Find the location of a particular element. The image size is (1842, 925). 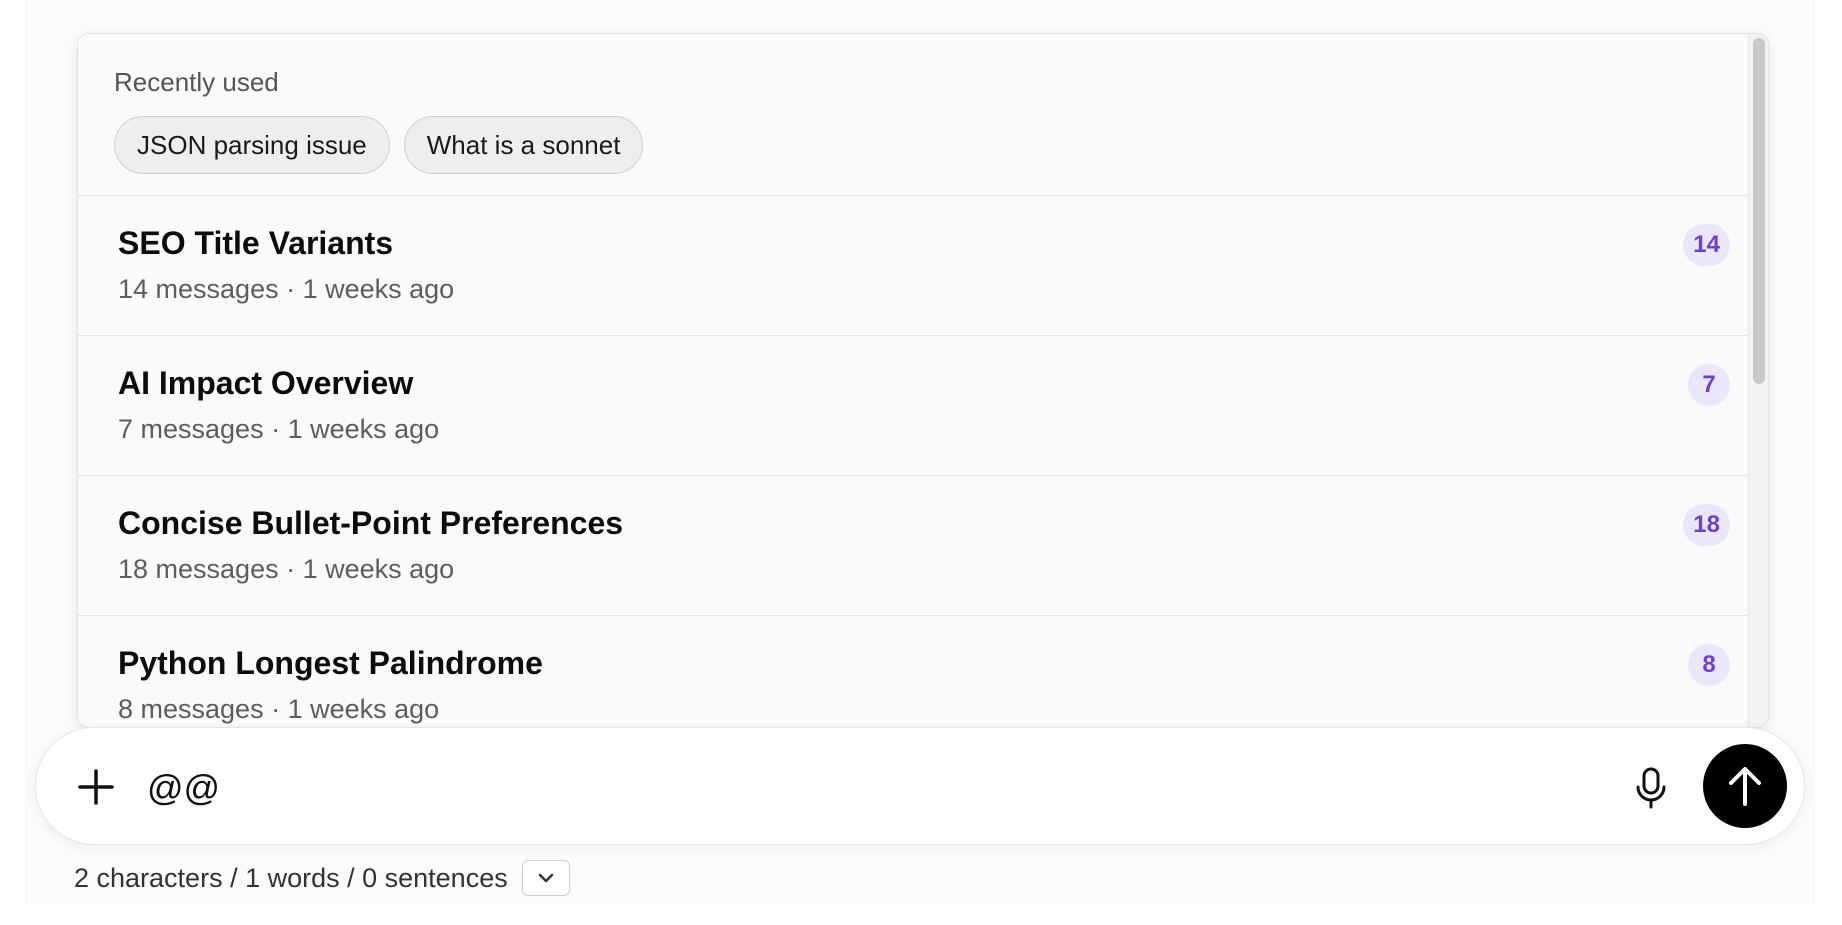

conversation-meta: 8 messages · 1 weeks ago is located at coordinates (279, 709).